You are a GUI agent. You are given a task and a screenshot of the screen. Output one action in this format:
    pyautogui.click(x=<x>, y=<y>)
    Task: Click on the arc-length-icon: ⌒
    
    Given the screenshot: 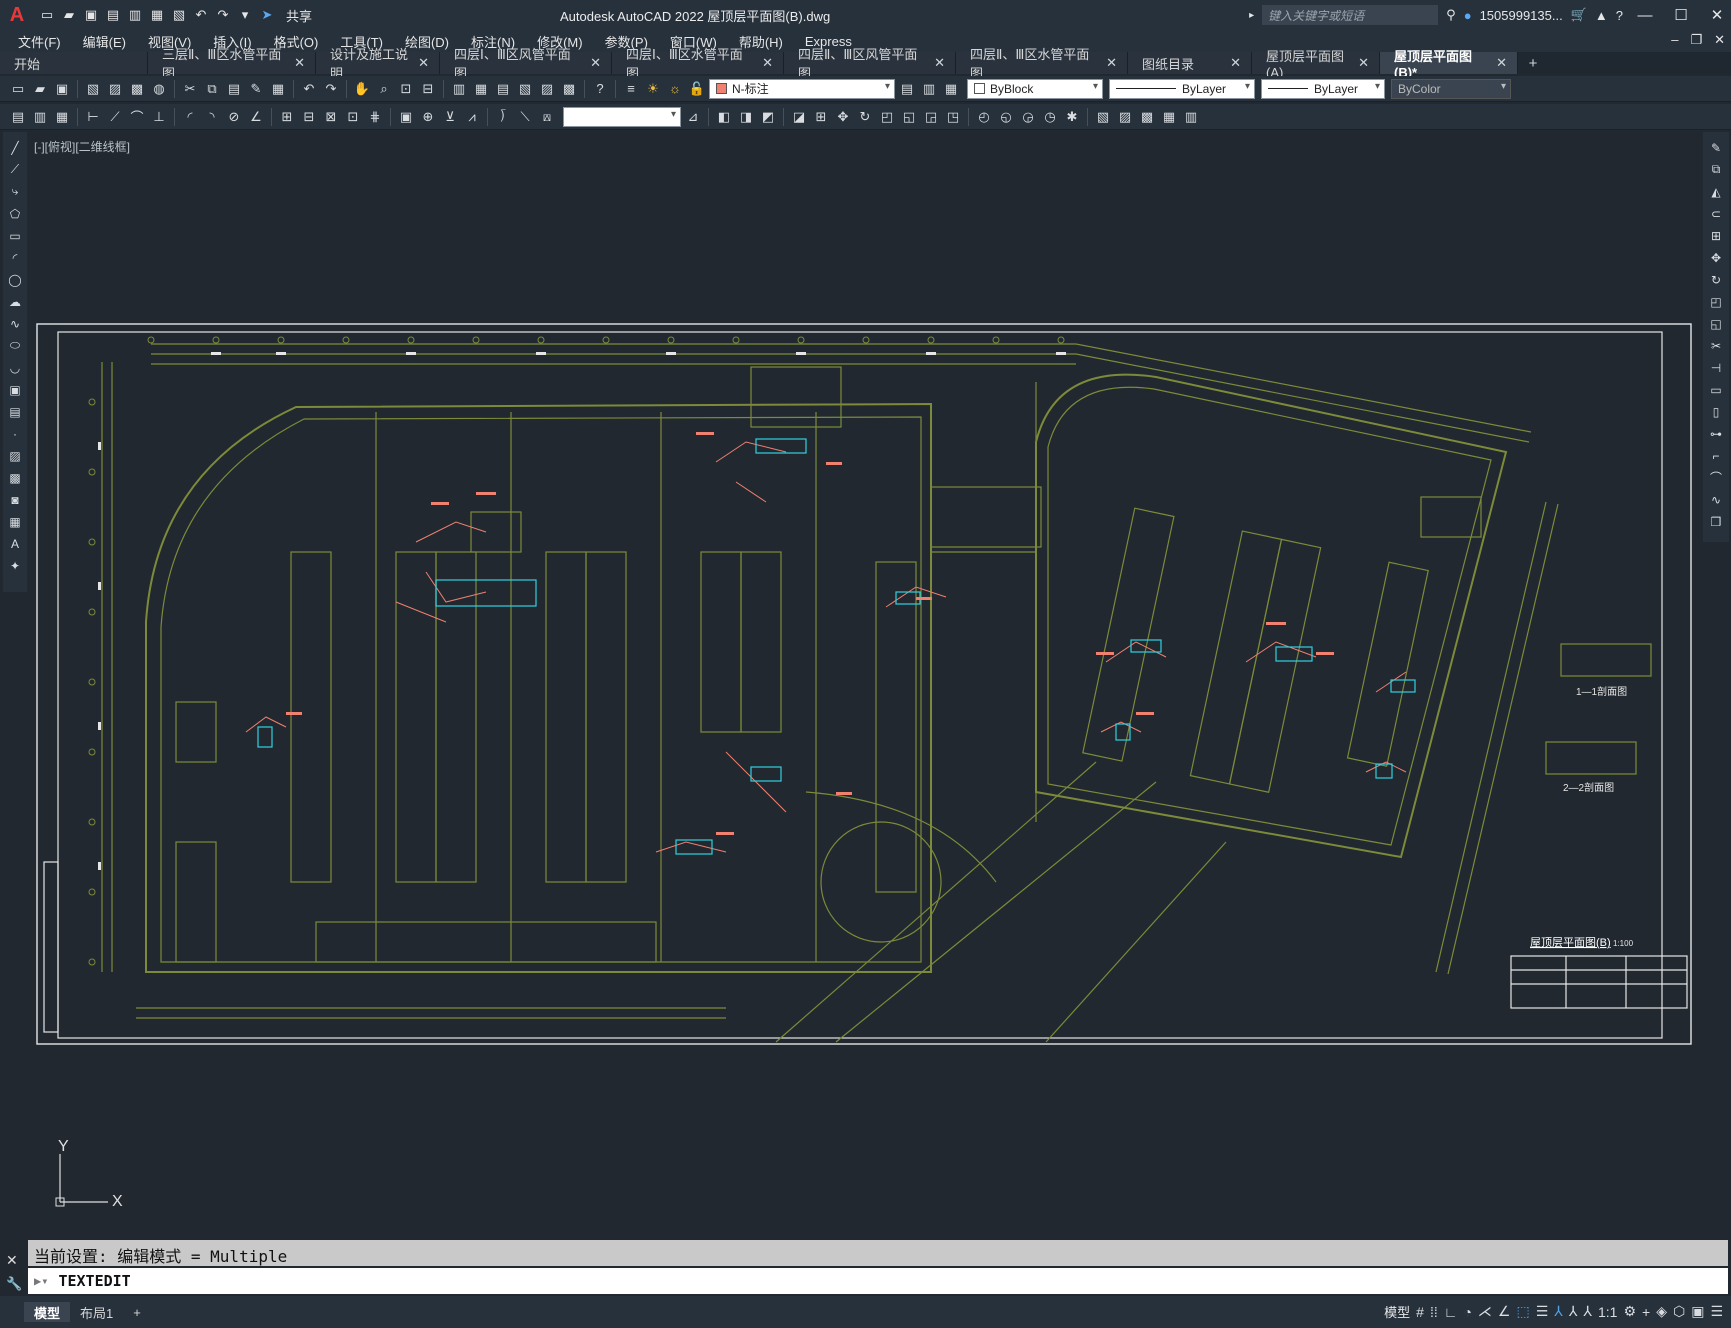 What is the action you would take?
    pyautogui.click(x=137, y=117)
    